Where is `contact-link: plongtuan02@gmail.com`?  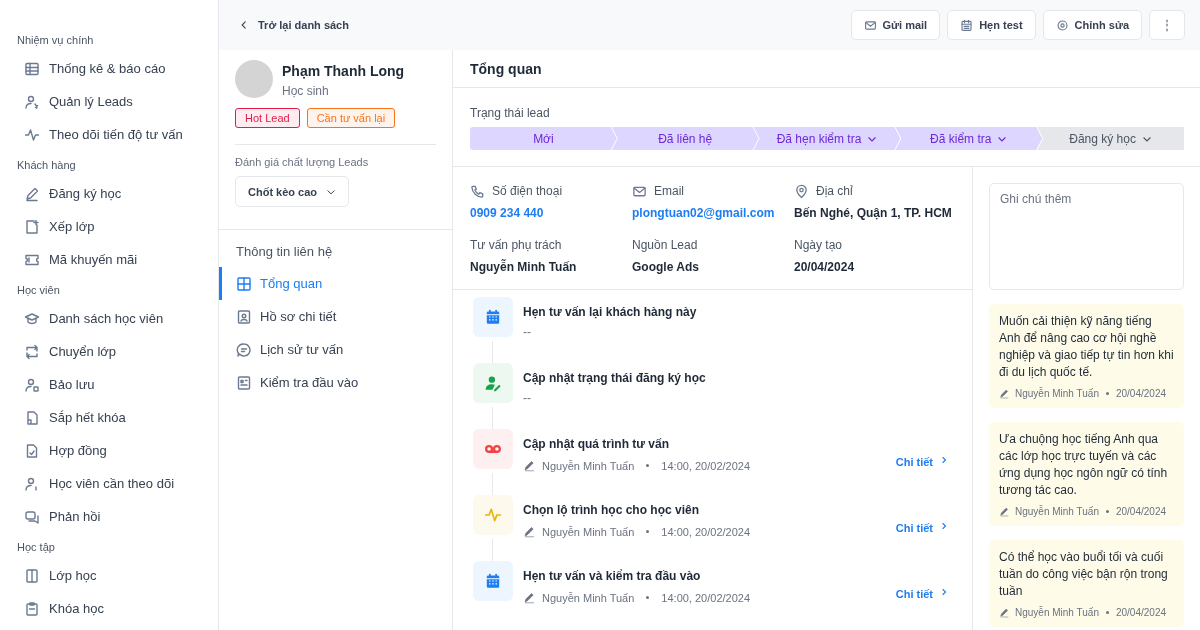
contact-link: plongtuan02@gmail.com is located at coordinates (703, 213).